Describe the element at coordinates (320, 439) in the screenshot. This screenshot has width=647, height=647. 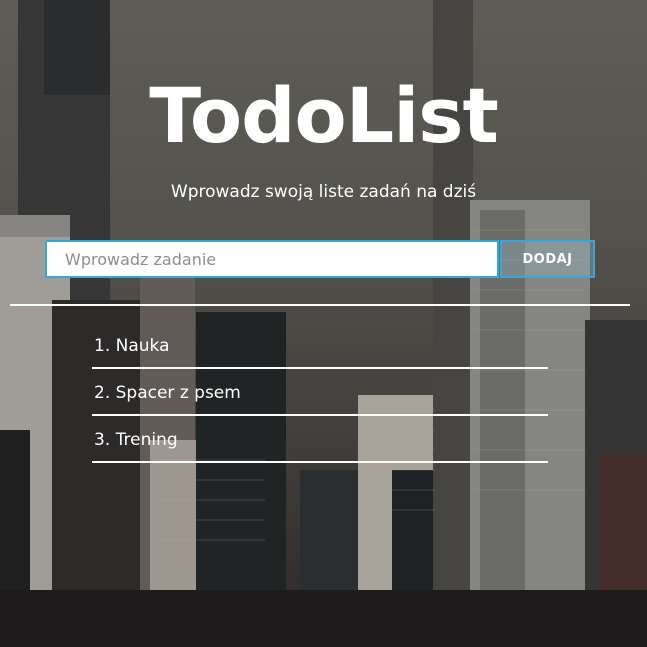
I see `list-item: 3. Trening` at that location.